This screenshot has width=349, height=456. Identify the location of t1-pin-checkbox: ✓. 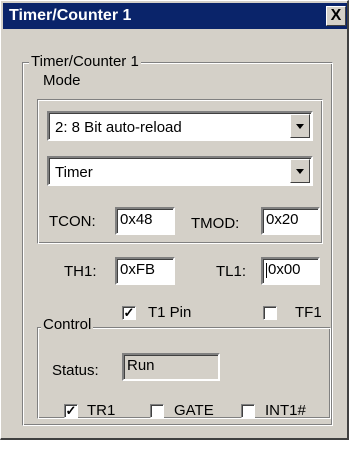
(129, 313).